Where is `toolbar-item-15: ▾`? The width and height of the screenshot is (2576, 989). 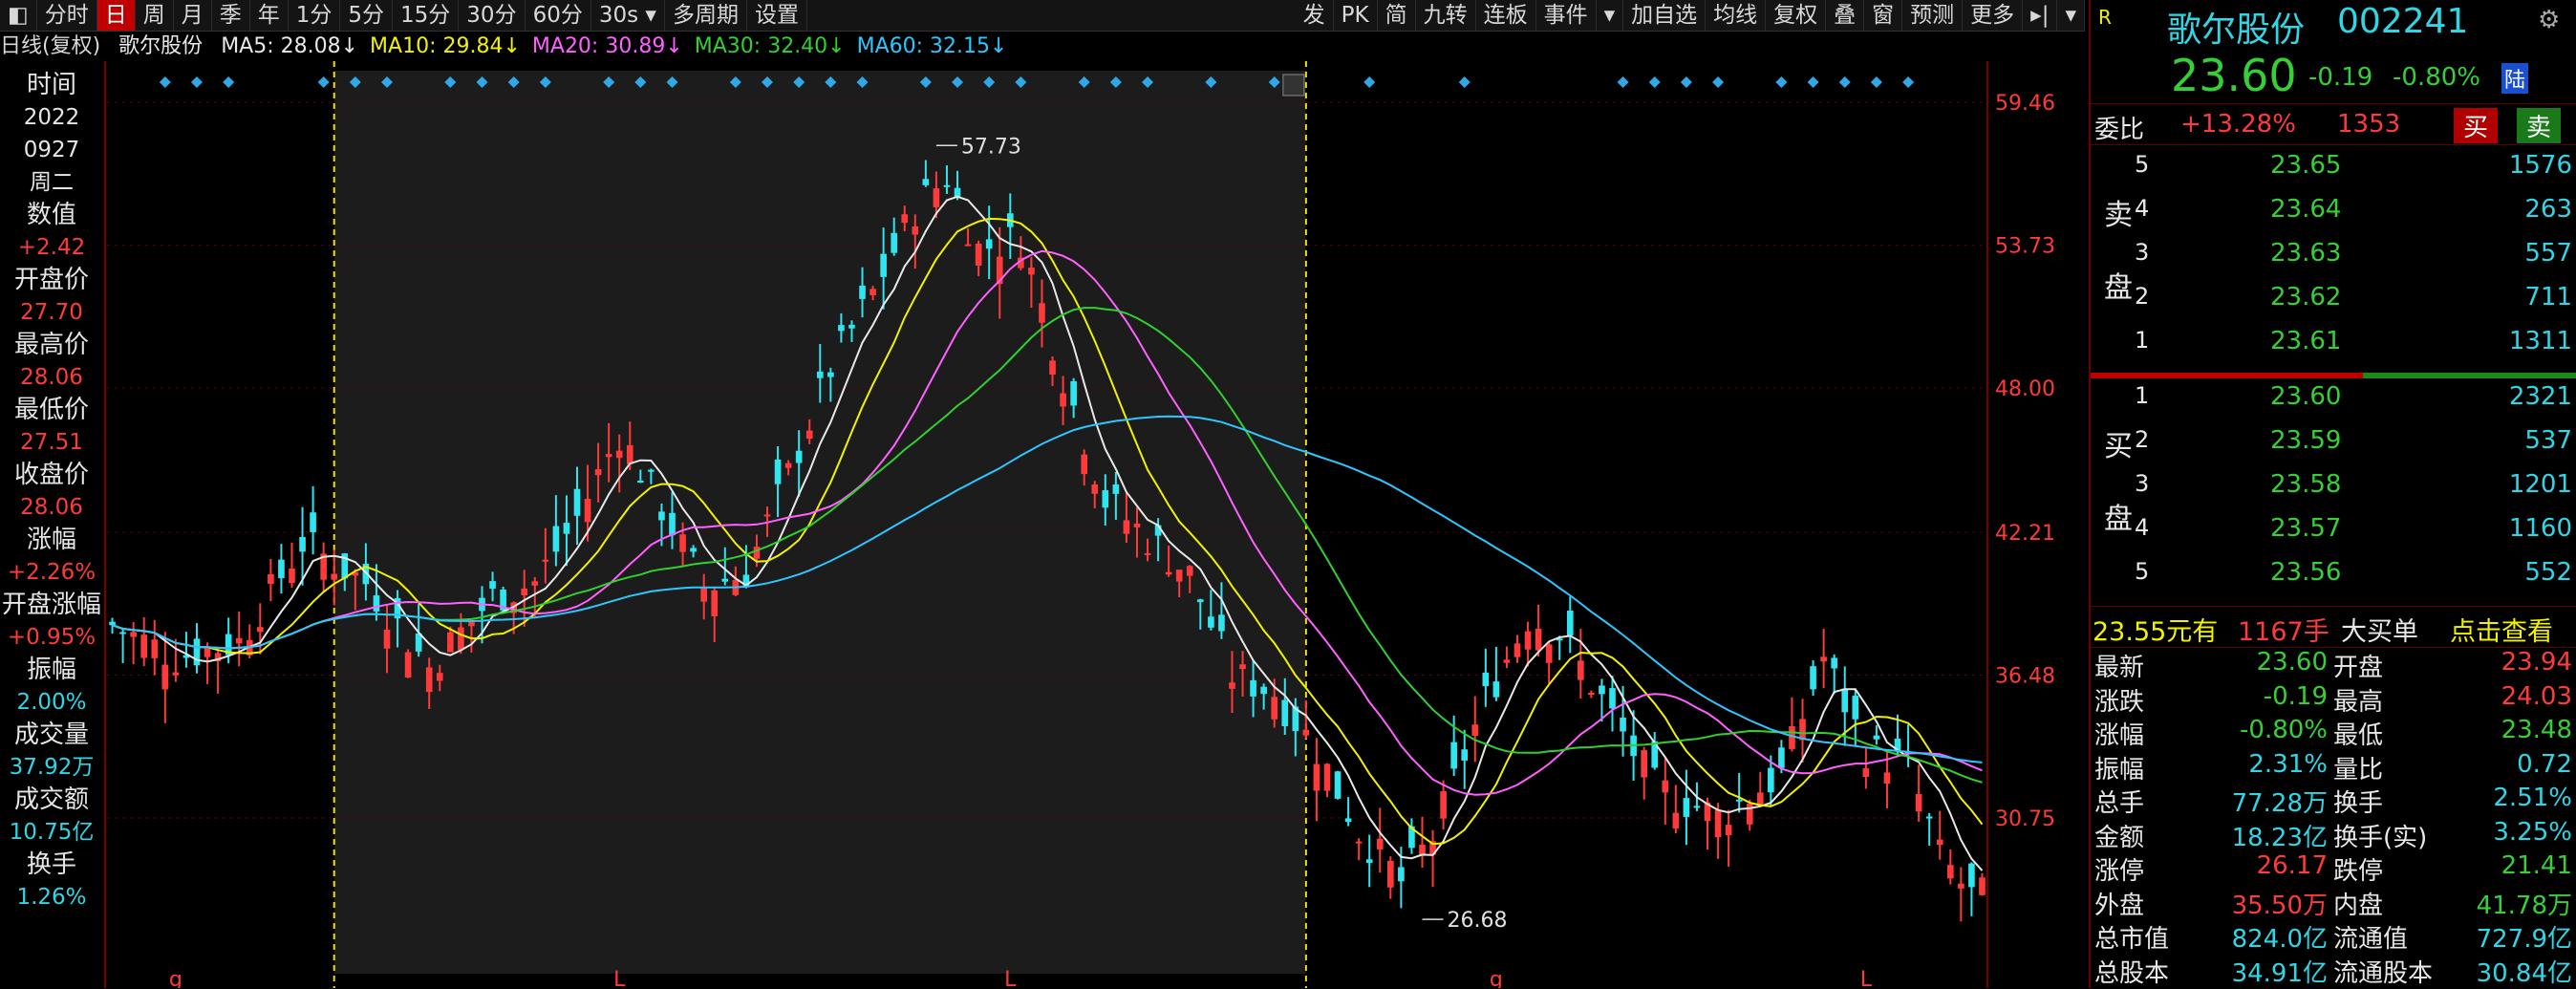 toolbar-item-15: ▾ is located at coordinates (2071, 15).